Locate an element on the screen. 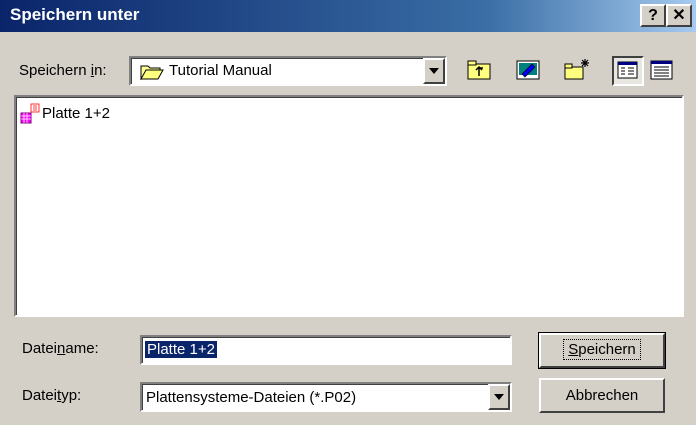 The height and width of the screenshot is (425, 696). filetype-value: Plattensysteme-Dateien (*.P02) is located at coordinates (251, 397).